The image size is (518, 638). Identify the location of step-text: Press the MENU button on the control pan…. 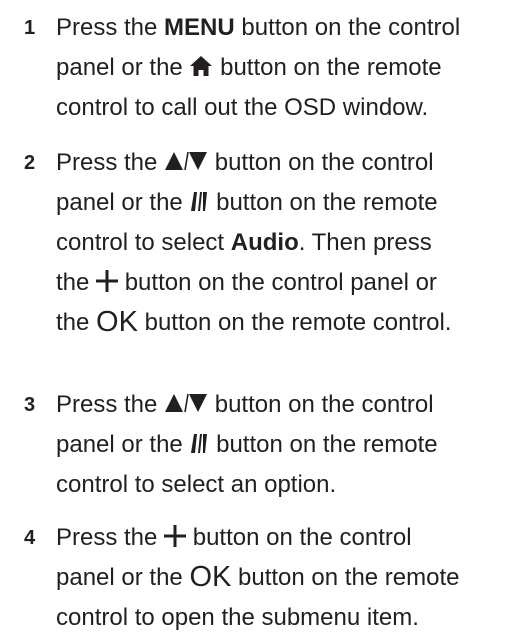
(258, 67).